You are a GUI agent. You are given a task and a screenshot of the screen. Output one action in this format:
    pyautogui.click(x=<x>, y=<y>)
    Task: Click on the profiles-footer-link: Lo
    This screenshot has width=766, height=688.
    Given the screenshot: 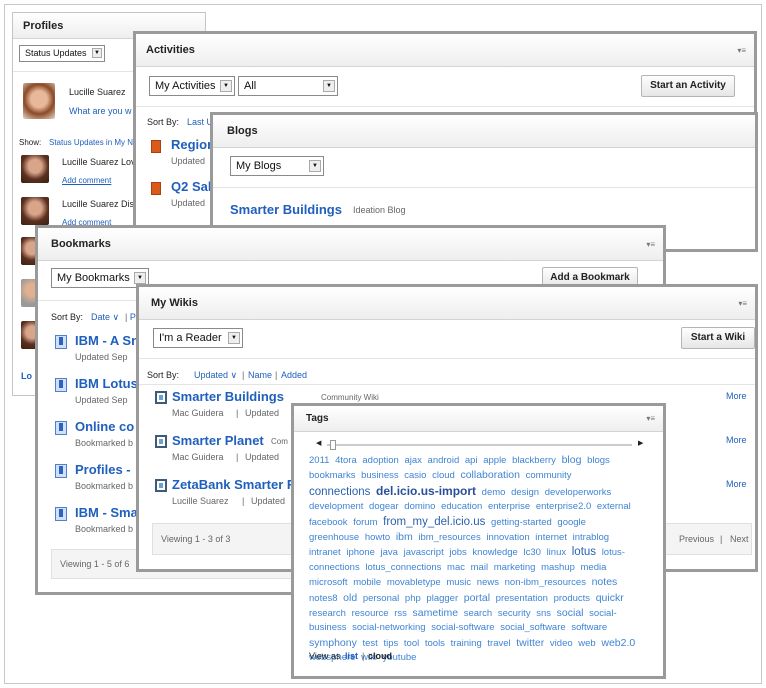 What is the action you would take?
    pyautogui.click(x=26, y=376)
    